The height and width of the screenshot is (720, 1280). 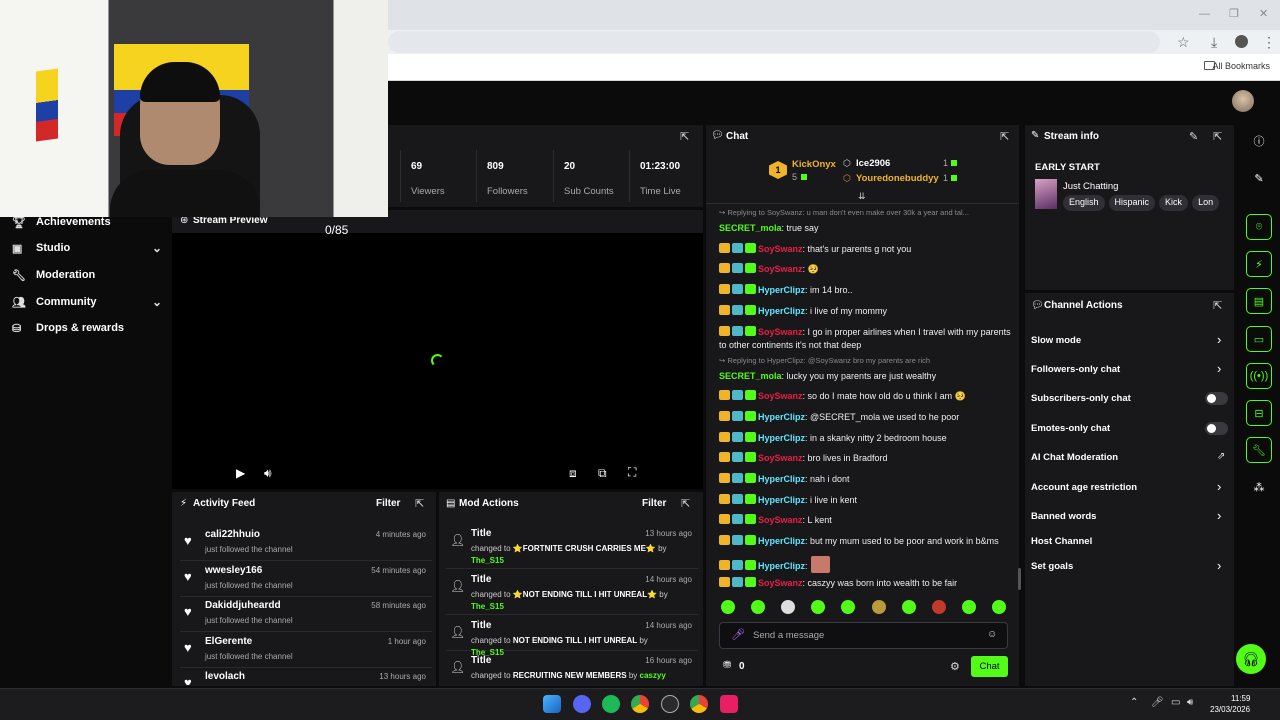 What do you see at coordinates (1132, 203) in the screenshot?
I see `tag: Hispanic` at bounding box center [1132, 203].